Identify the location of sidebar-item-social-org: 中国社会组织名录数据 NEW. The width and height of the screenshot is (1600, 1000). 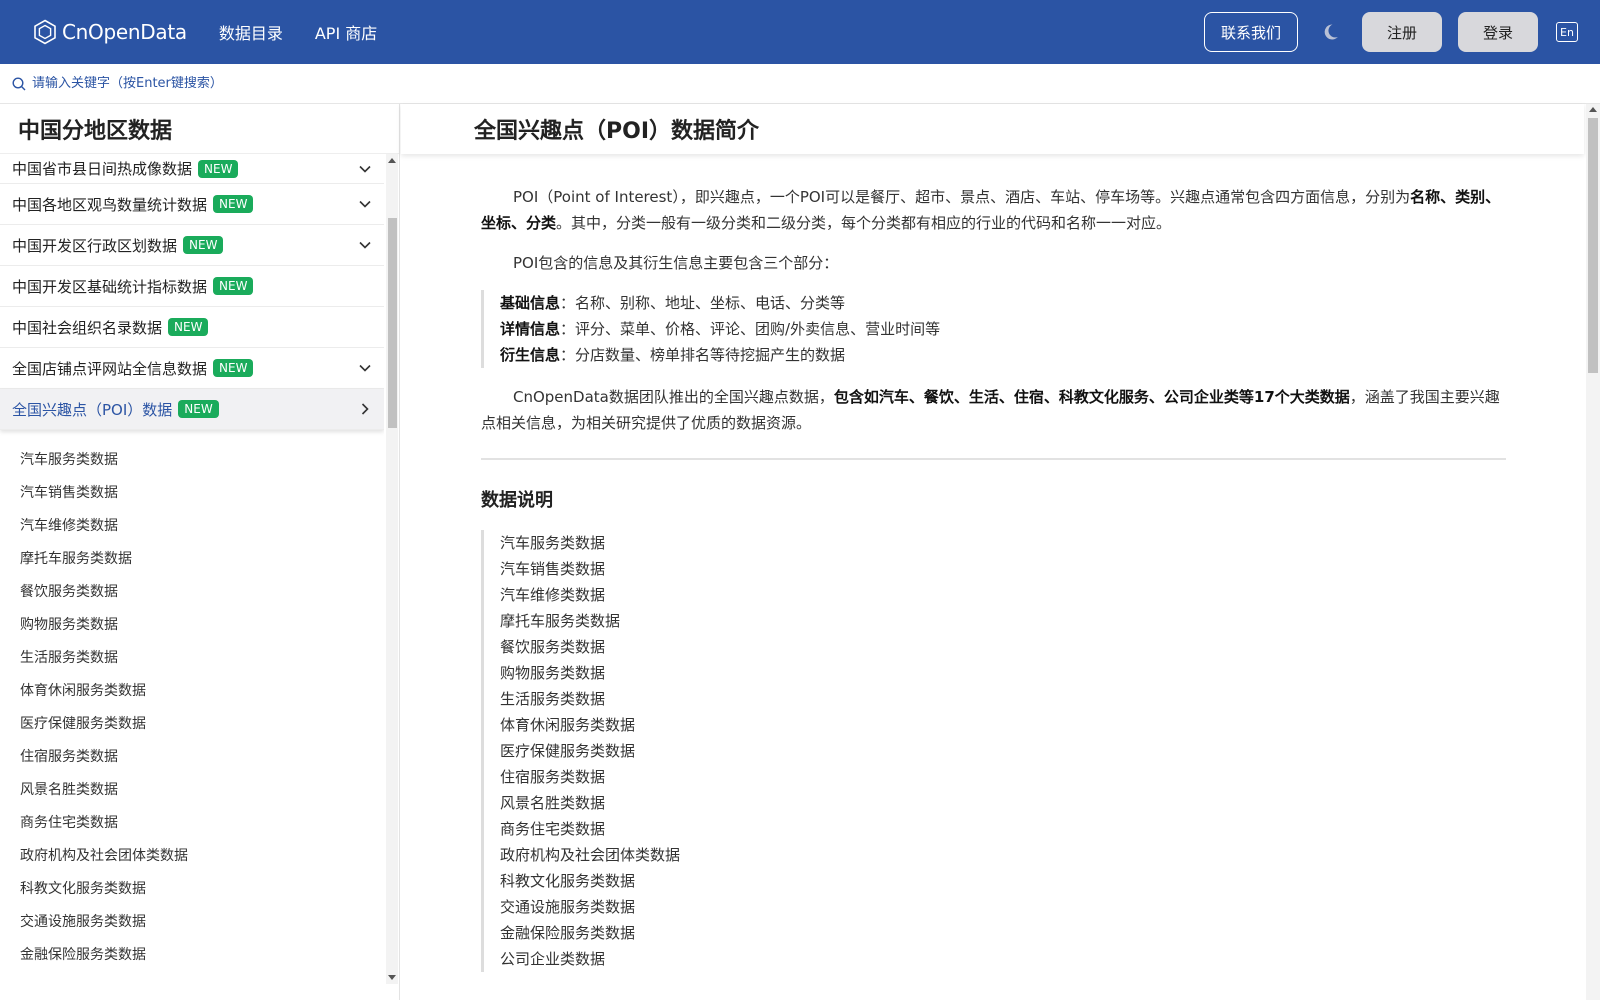
(192, 327).